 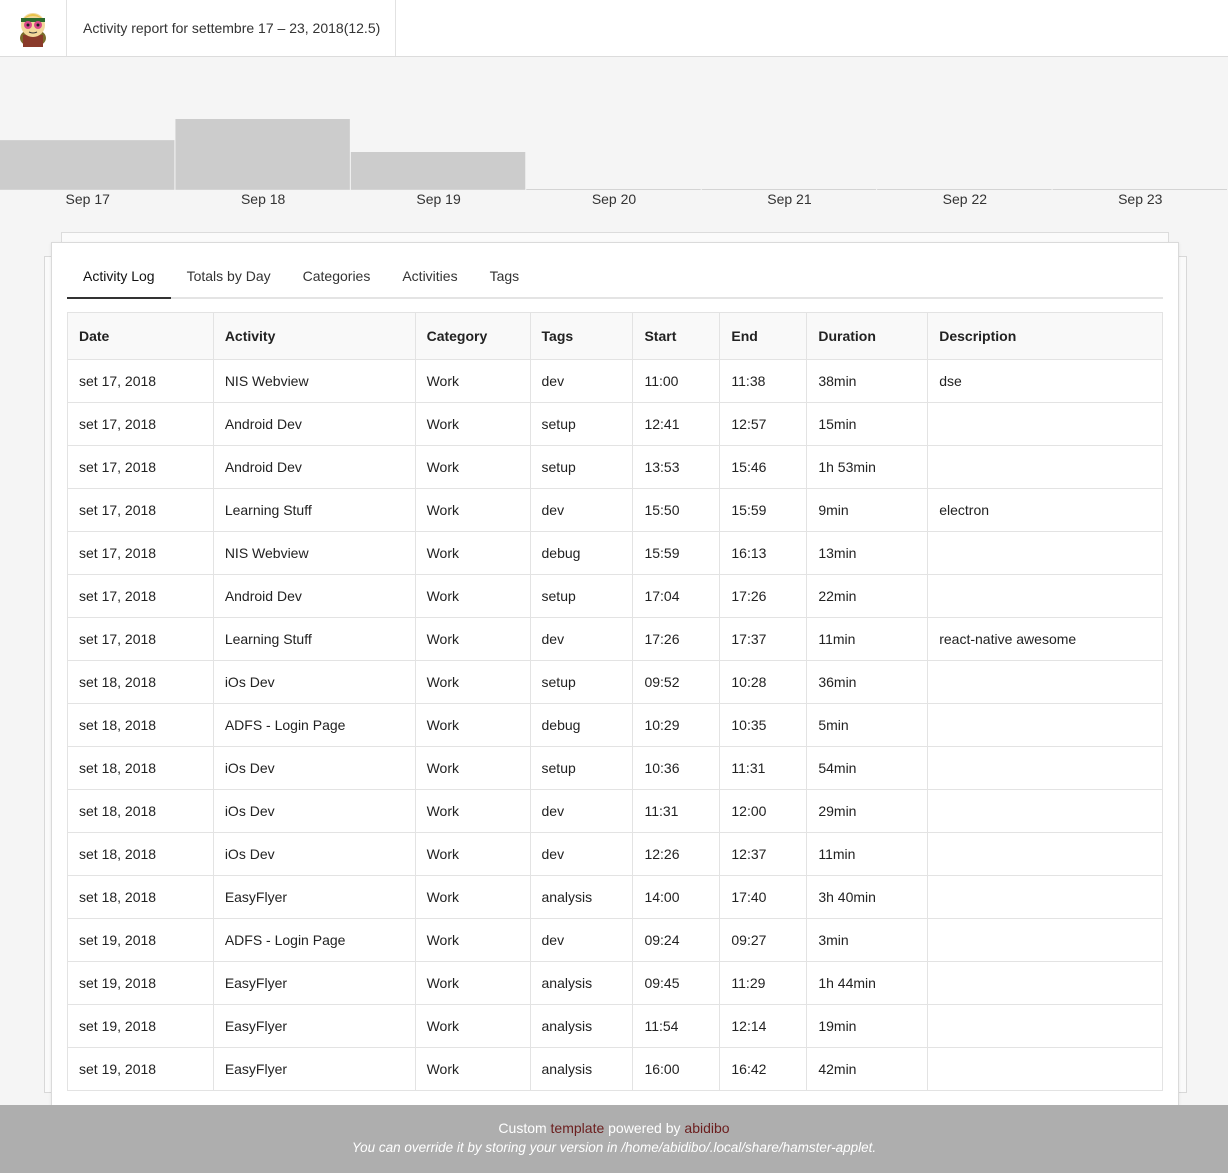 What do you see at coordinates (676, 510) in the screenshot?
I see `start-cell: 15:50` at bounding box center [676, 510].